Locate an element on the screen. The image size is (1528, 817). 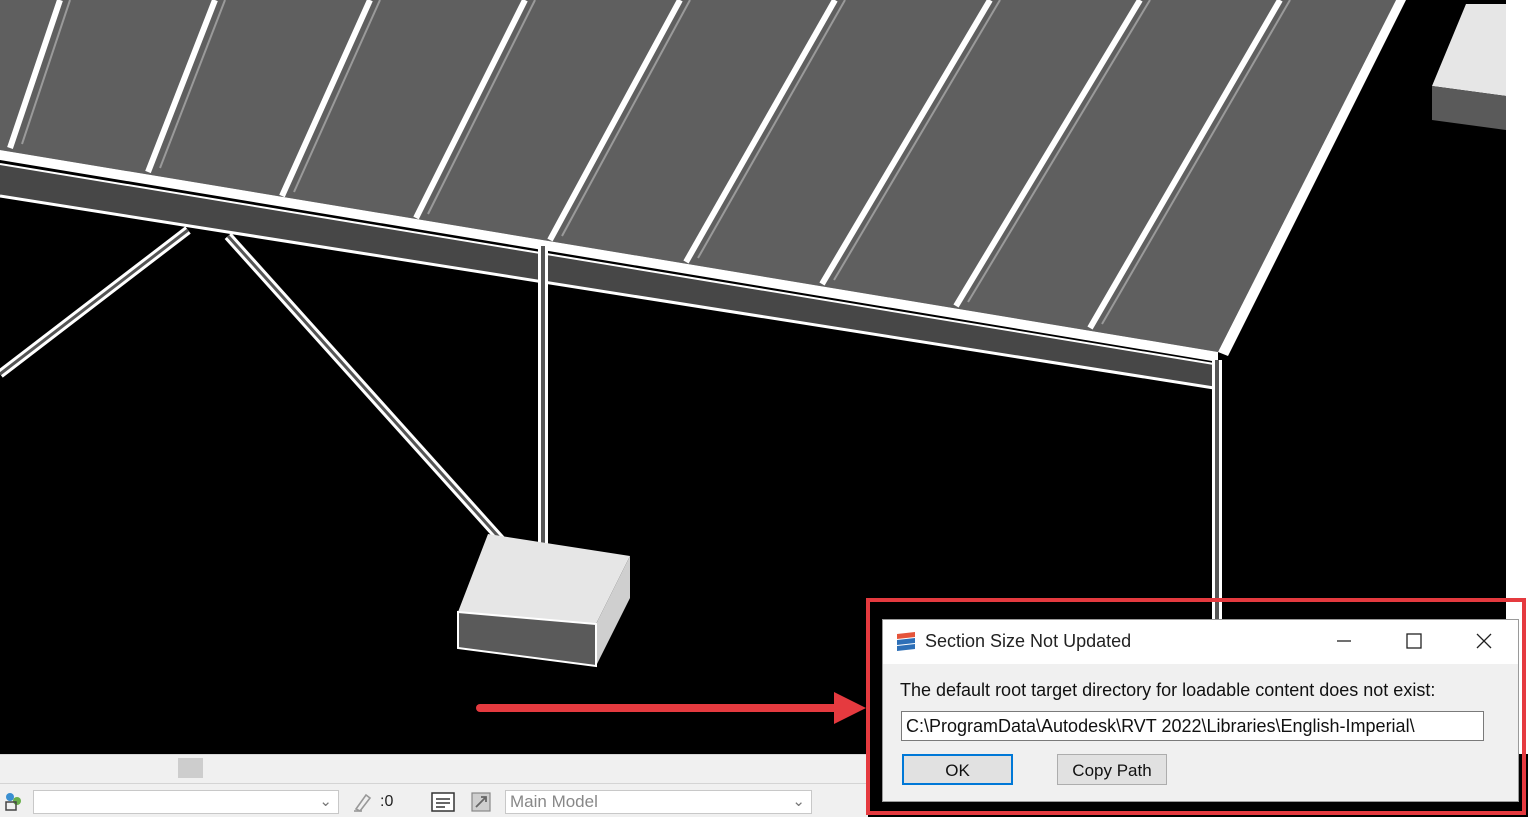
model-value: Main Model is located at coordinates (554, 801).